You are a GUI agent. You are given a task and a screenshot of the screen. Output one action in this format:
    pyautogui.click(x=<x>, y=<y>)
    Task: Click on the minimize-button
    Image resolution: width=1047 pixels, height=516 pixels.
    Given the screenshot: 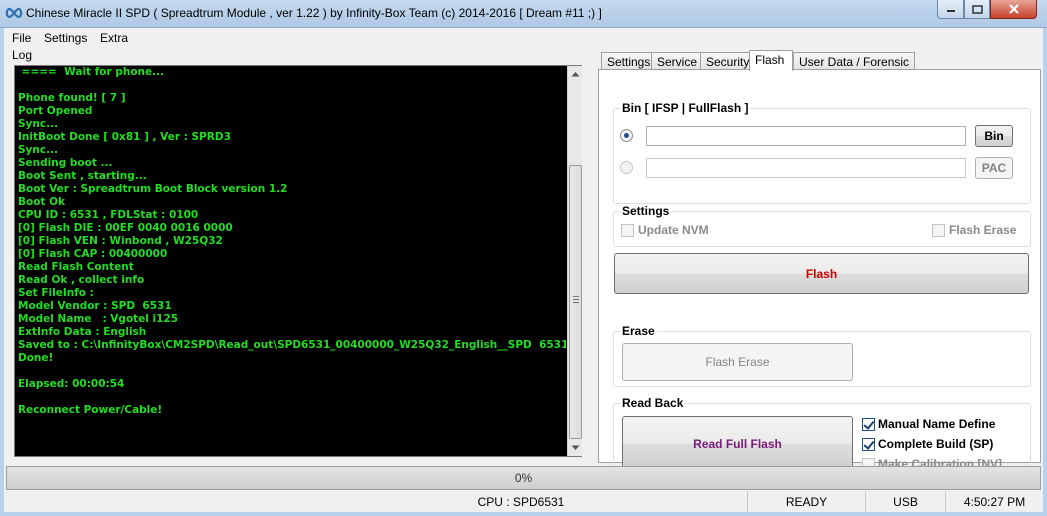 What is the action you would take?
    pyautogui.click(x=950, y=9)
    